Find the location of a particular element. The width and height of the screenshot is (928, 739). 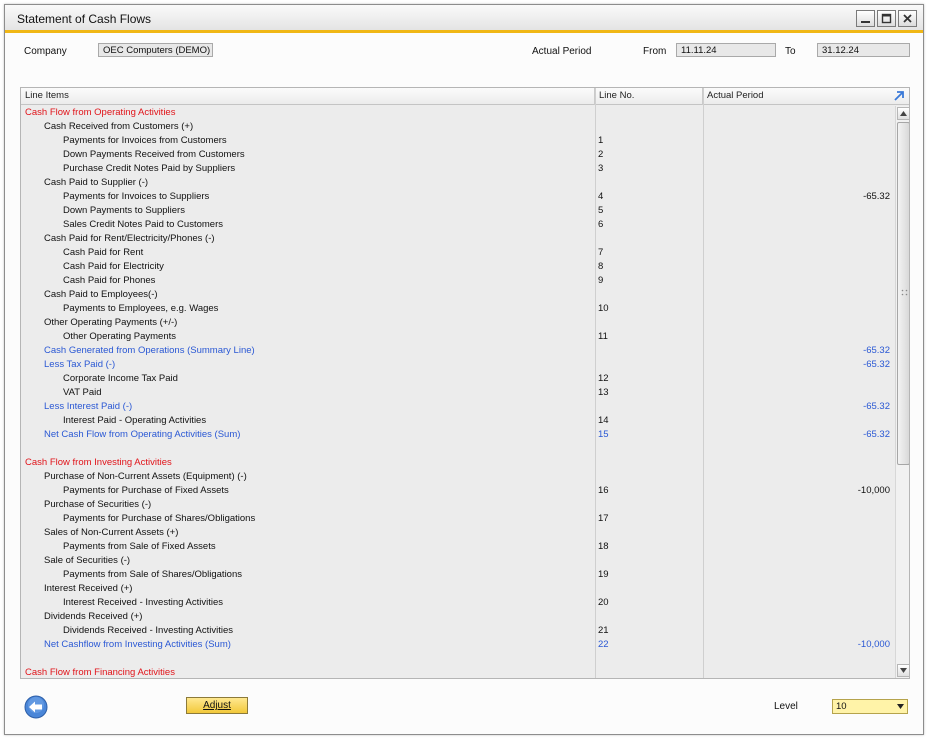

column-header-actual-period: Actual Period is located at coordinates (799, 96).